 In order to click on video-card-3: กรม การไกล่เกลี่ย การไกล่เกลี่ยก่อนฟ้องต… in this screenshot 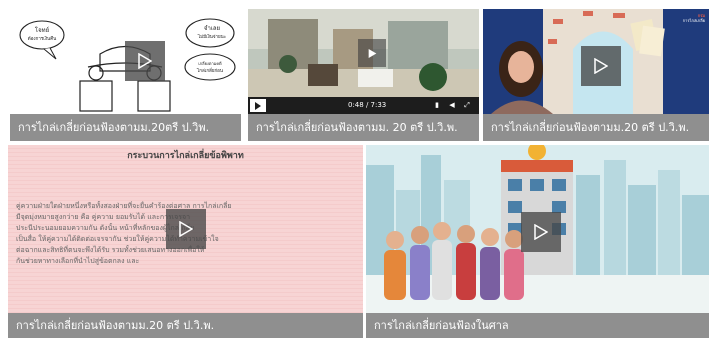, I will do `click(596, 75)`.